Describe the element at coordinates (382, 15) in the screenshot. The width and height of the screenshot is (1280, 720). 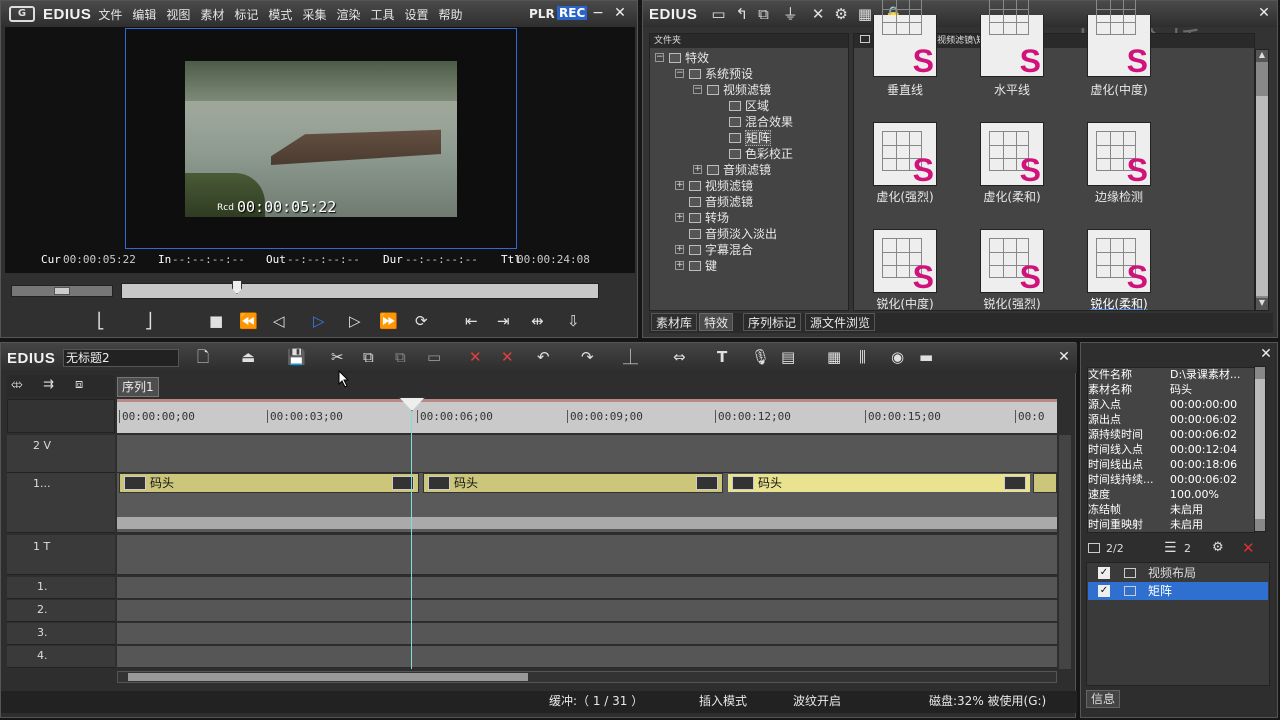
I see `menu-tools: 工具` at that location.